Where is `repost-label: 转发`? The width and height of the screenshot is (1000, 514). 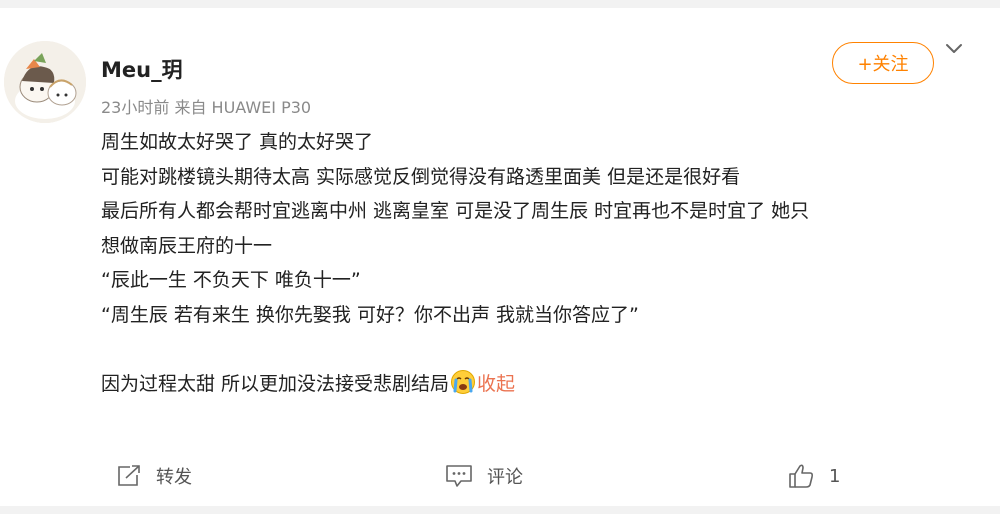
repost-label: 转发 is located at coordinates (174, 477).